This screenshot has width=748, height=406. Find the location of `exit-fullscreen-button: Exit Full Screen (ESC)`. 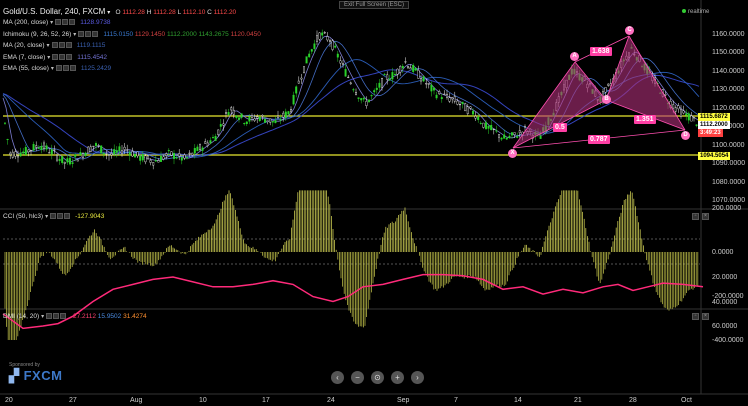

exit-fullscreen-button: Exit Full Screen (ESC) is located at coordinates (374, 5).